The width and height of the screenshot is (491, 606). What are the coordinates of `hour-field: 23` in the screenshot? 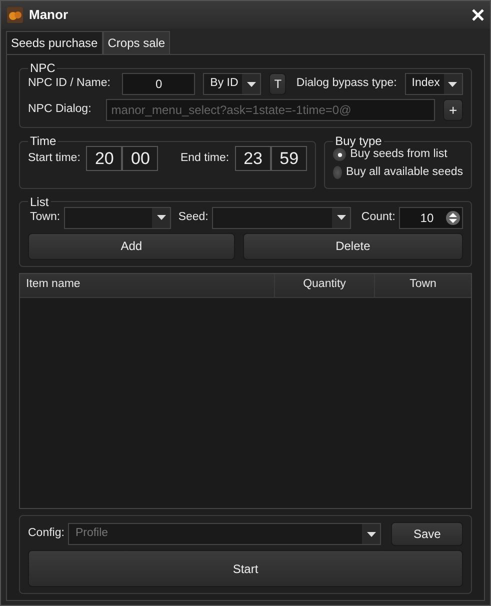 It's located at (253, 158).